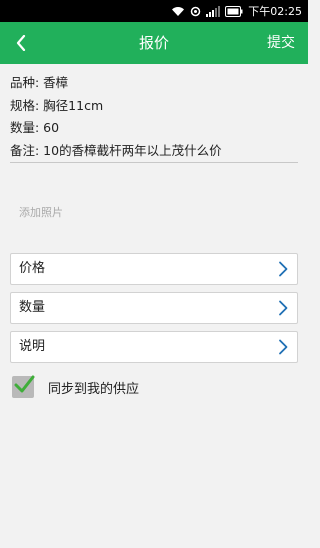 The width and height of the screenshot is (320, 548). What do you see at coordinates (154, 269) in the screenshot?
I see `price-row: 价格` at bounding box center [154, 269].